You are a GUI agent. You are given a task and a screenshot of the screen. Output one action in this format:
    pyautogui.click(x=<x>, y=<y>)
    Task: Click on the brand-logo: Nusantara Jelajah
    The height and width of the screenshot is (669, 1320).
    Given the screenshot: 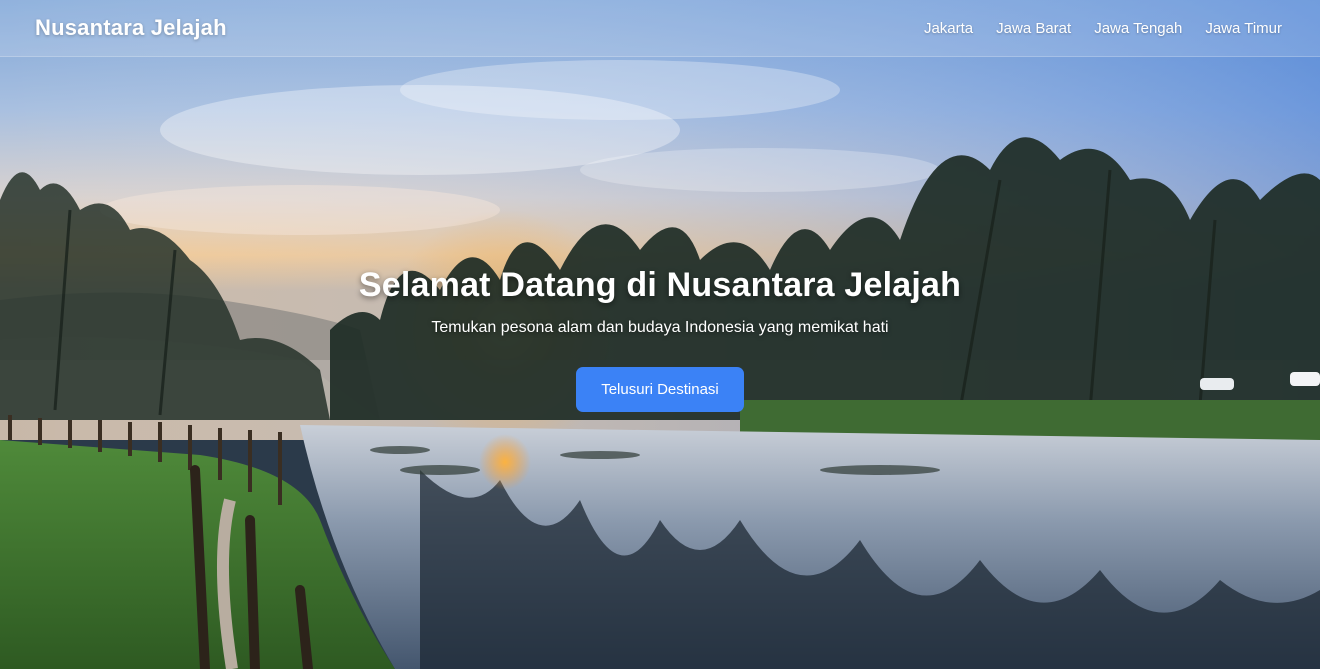 What is the action you would take?
    pyautogui.click(x=131, y=28)
    